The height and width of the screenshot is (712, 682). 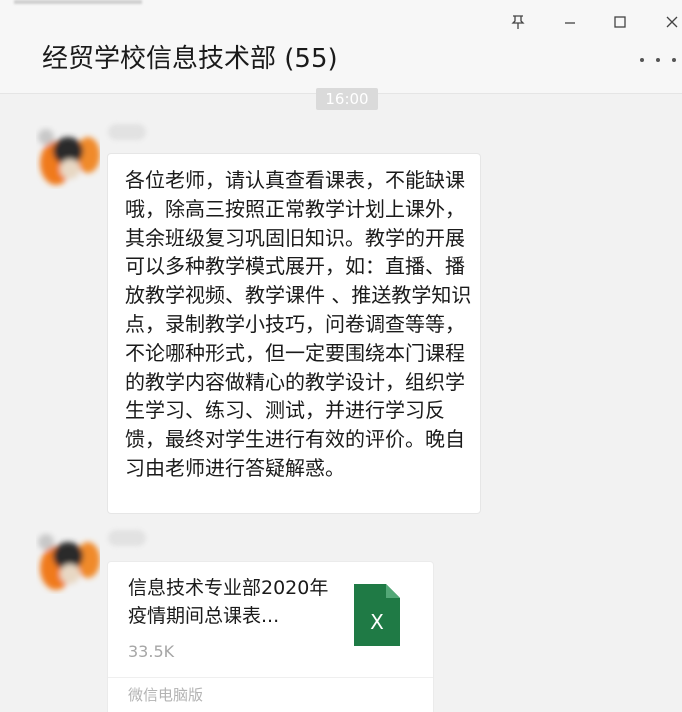 I want to click on file-size: 33.5K, so click(x=151, y=651).